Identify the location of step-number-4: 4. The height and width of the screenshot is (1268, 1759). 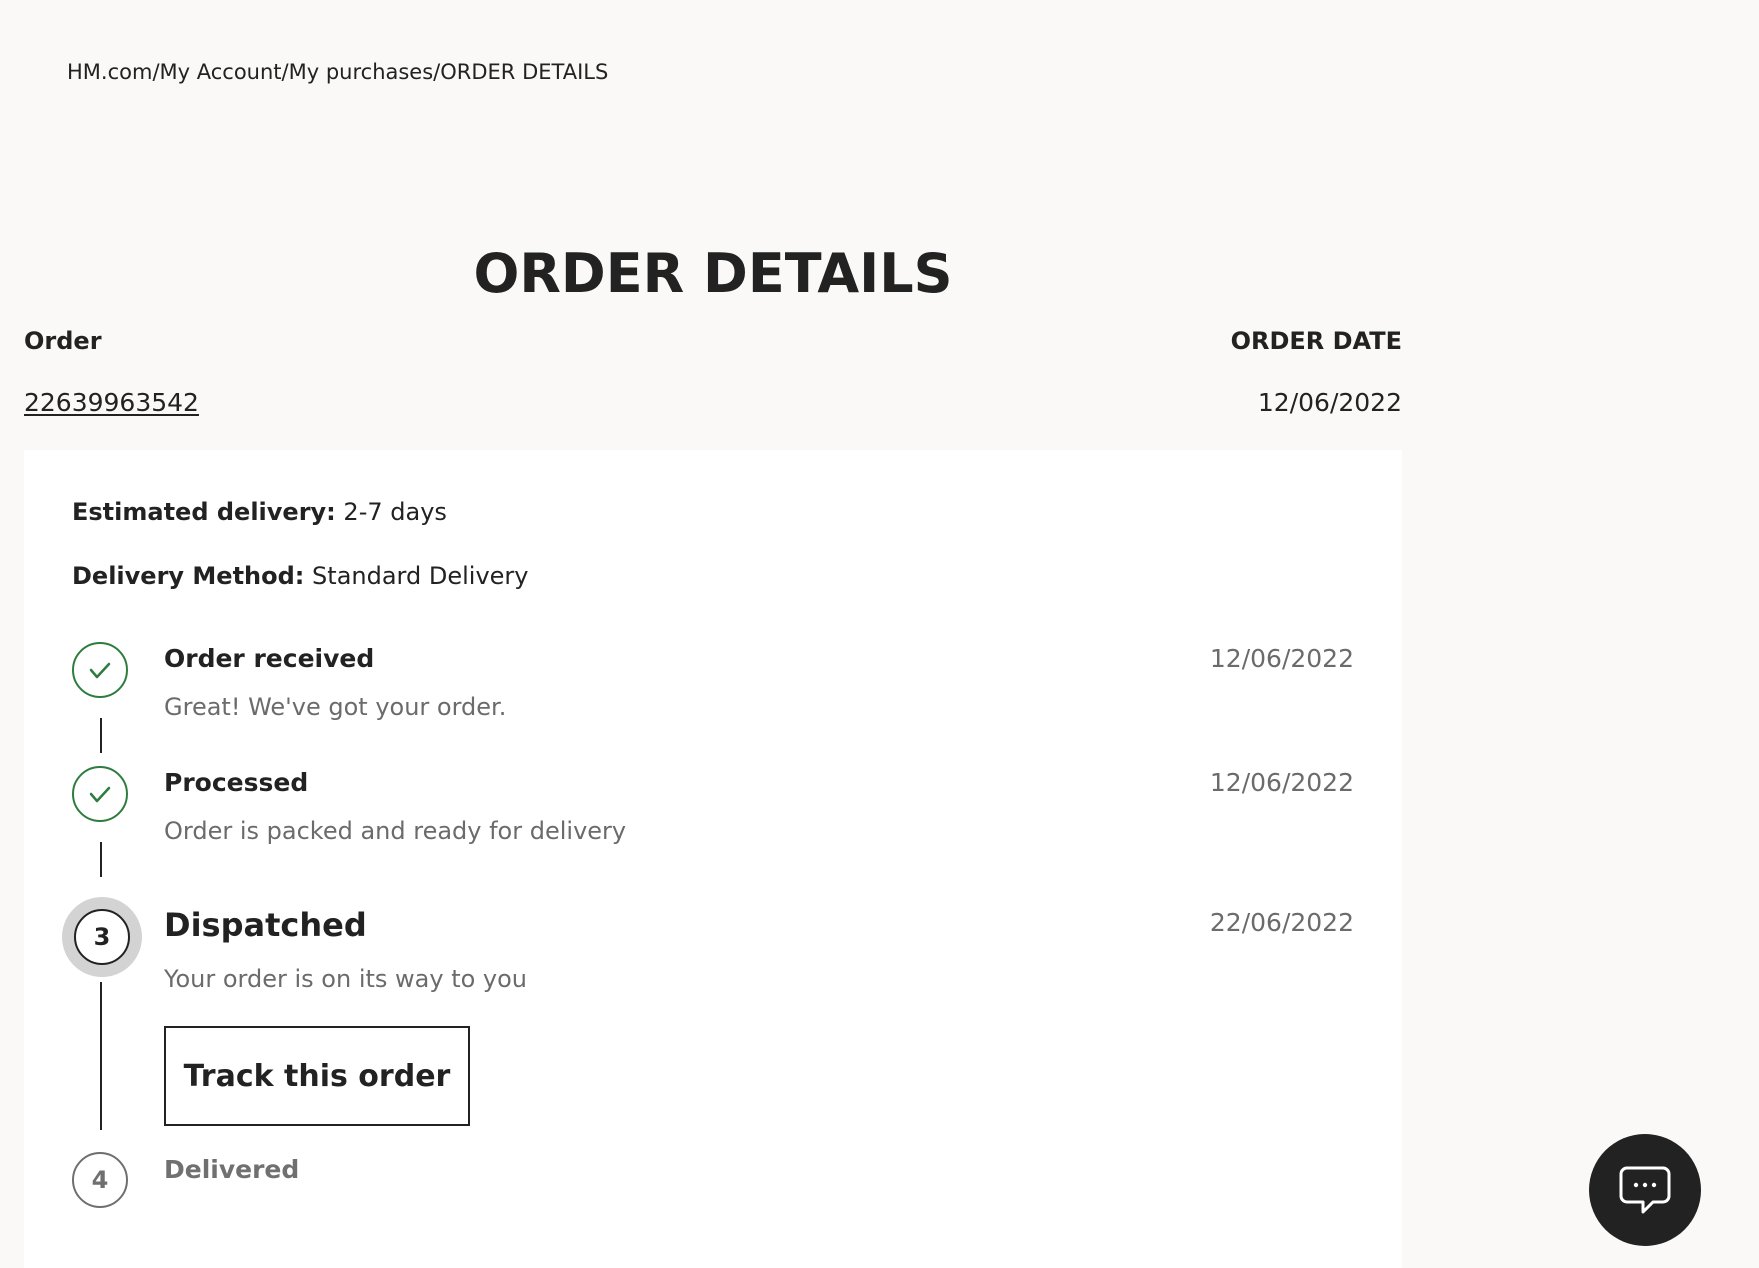
(100, 1180).